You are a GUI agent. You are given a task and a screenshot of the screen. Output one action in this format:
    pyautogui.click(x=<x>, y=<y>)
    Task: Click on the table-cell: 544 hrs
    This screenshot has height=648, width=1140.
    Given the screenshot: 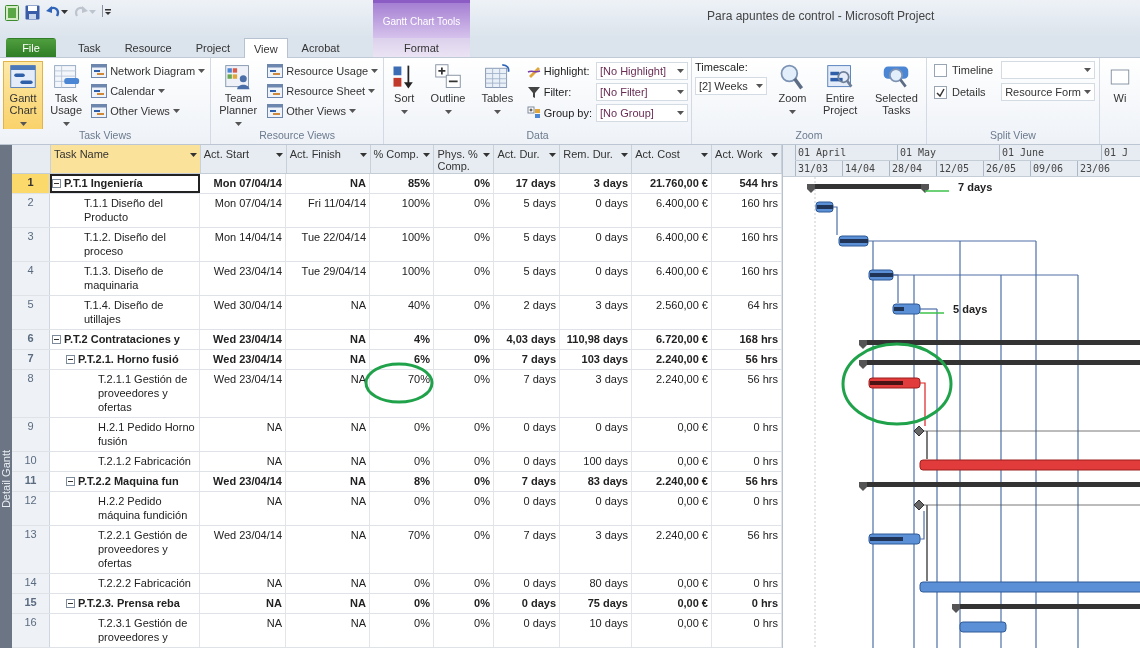 What is the action you would take?
    pyautogui.click(x=747, y=183)
    